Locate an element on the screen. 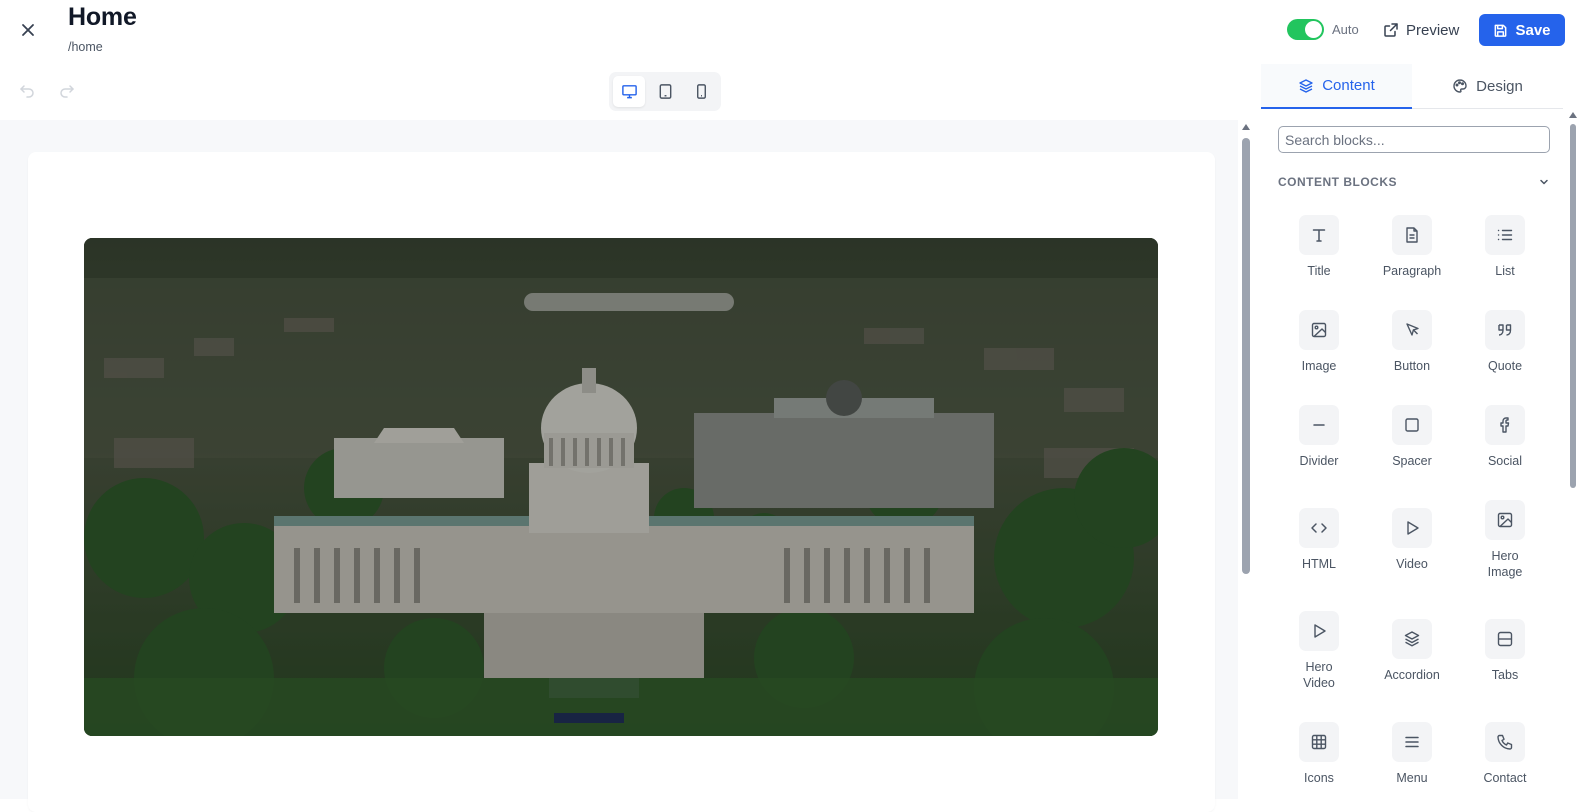 This screenshot has height=812, width=1582. header-bar: Home /home Auto Preview Save is located at coordinates (791, 32).